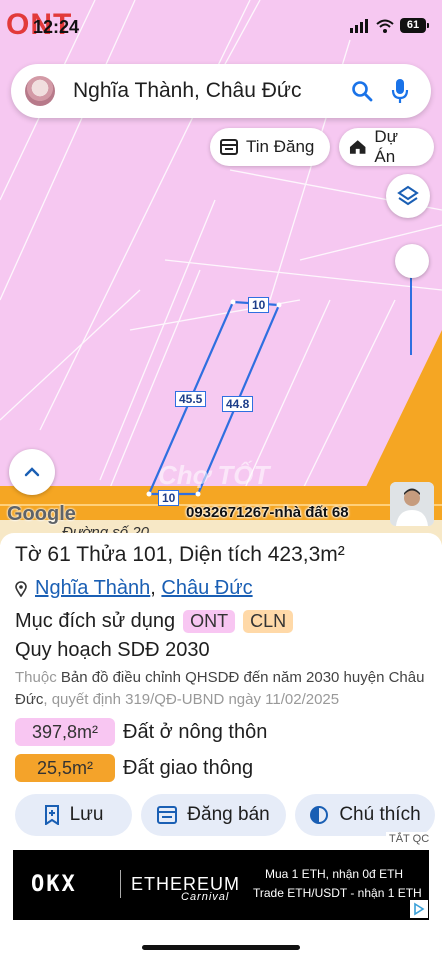  Describe the element at coordinates (228, 814) in the screenshot. I see `post-listing-label: Đăng bán` at that location.